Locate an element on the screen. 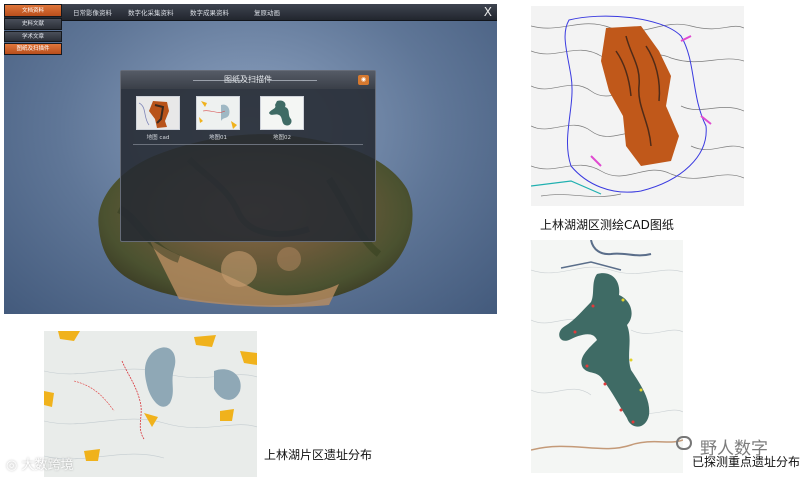 The height and width of the screenshot is (482, 811). menu-digital-collection: 数字化采集资料 is located at coordinates (151, 12).